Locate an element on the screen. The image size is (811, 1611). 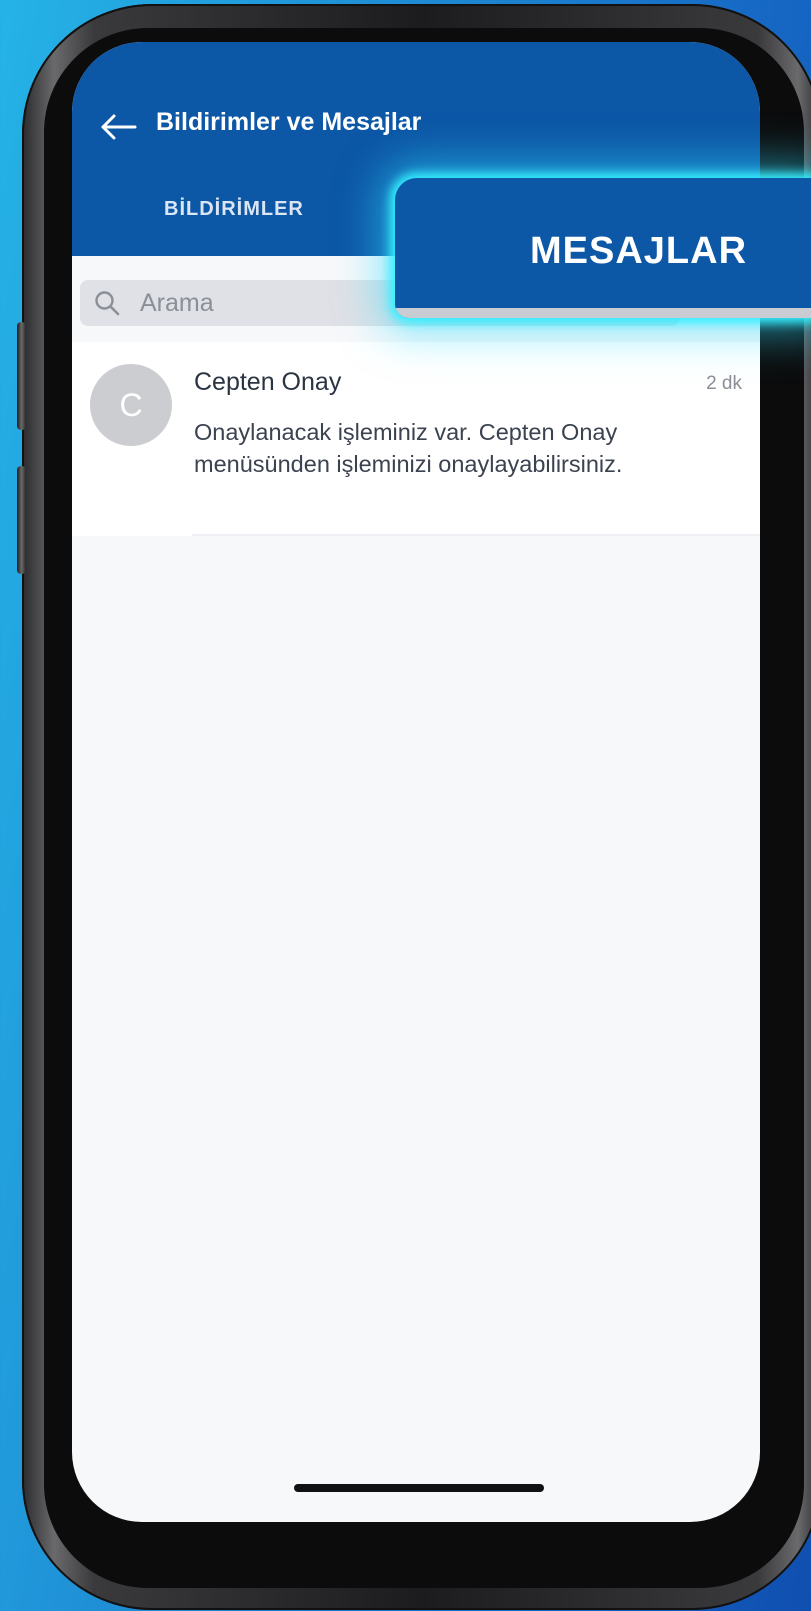
search-icon is located at coordinates (107, 303).